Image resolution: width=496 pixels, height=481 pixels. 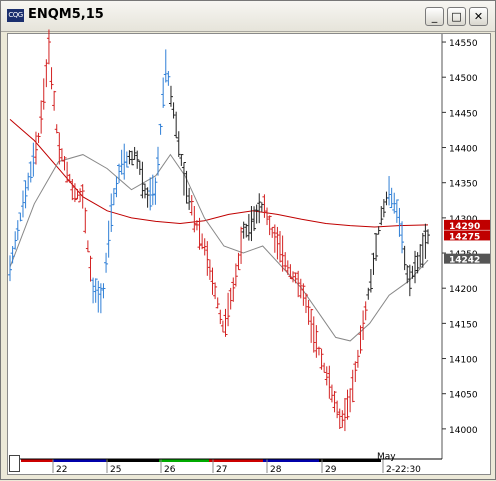 I want to click on x-tick-label: 2-22:30, so click(x=403, y=470).